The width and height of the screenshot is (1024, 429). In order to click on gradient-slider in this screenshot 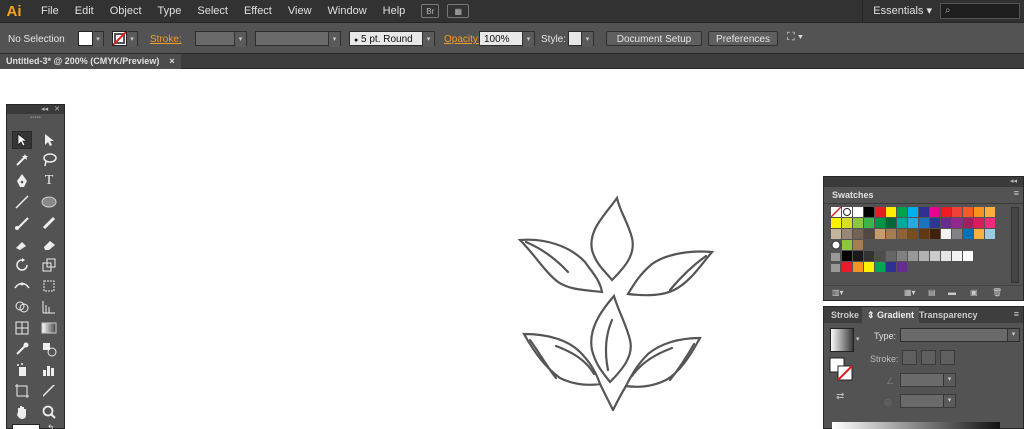, I will do `click(916, 425)`.